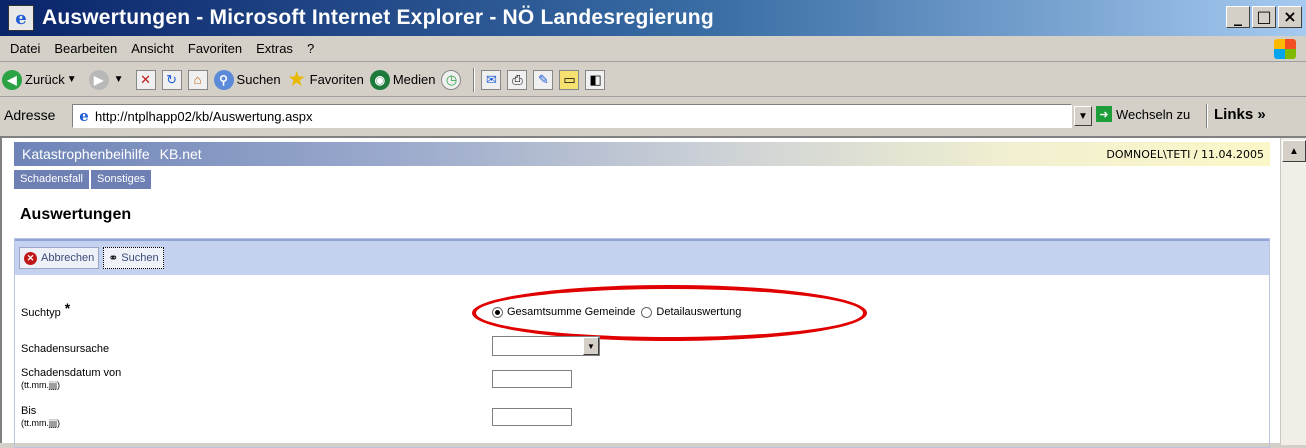 This screenshot has height=448, width=1306. I want to click on bis-label-row: Bis (tt.mm.jjjj), so click(40, 416).